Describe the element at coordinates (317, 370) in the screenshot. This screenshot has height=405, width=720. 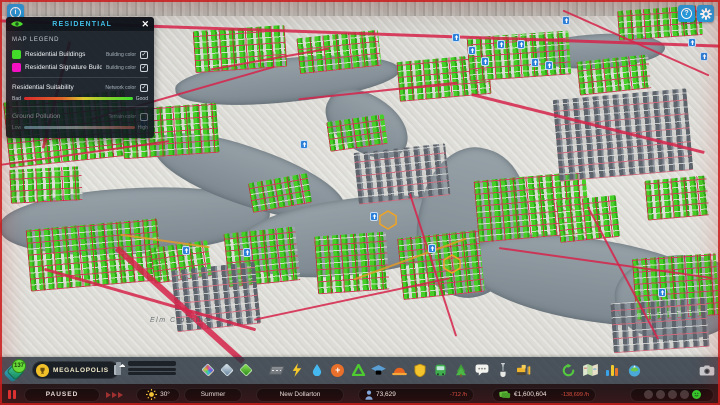
I see `water-icon` at that location.